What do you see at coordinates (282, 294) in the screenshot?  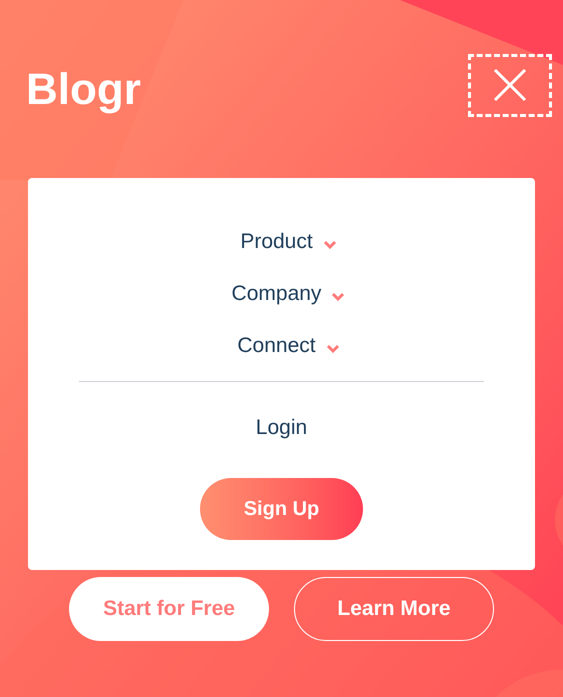 I see `menu-item: Company` at bounding box center [282, 294].